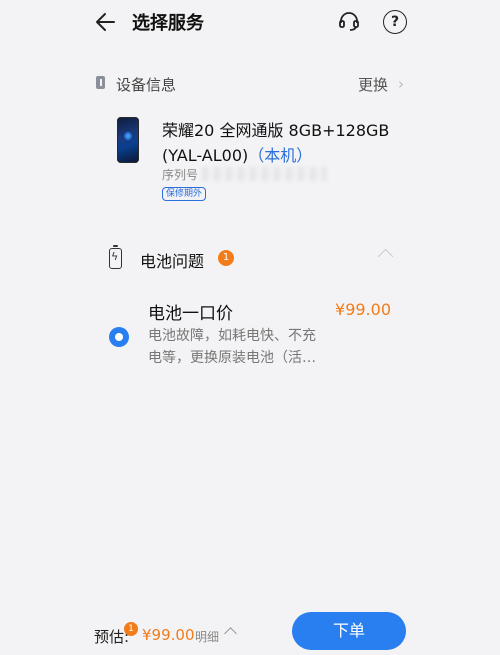 The image size is (500, 655). I want to click on estimate-price: ¥99.00, so click(168, 635).